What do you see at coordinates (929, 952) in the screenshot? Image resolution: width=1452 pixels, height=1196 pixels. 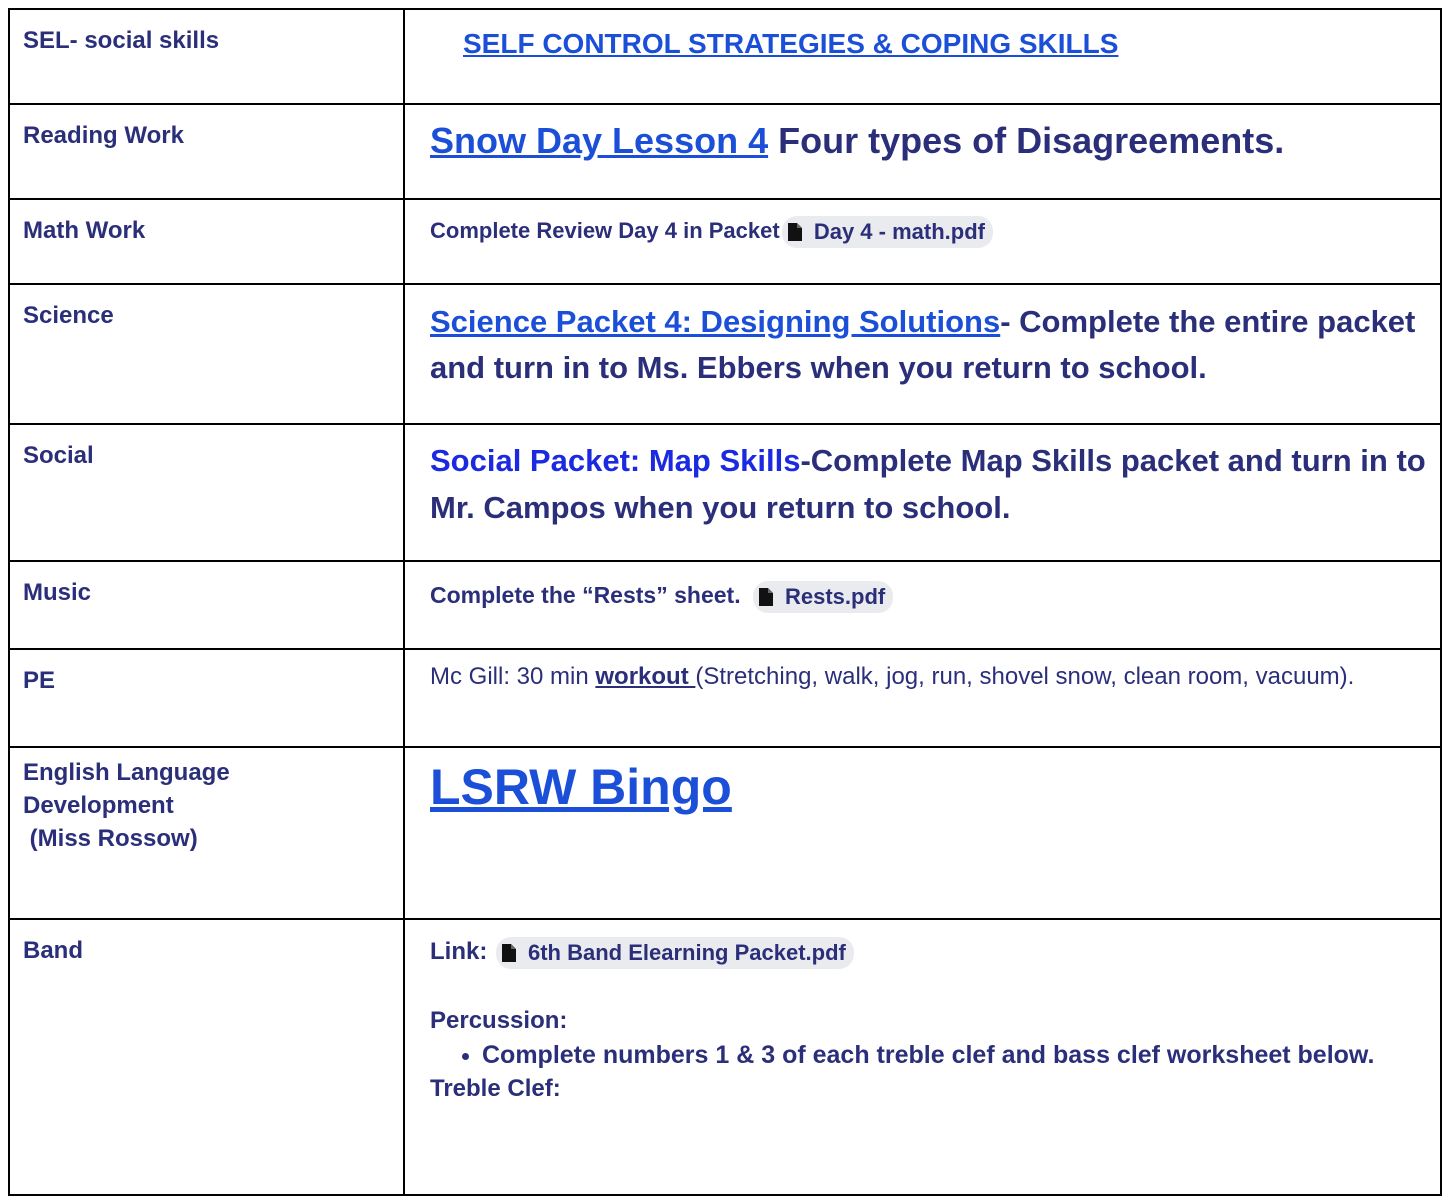 I see `band-link-line: Link: 6th Band Elearning Packet.pdf` at bounding box center [929, 952].